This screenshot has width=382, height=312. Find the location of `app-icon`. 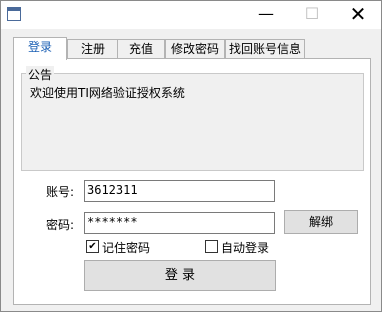

app-icon is located at coordinates (14, 14).